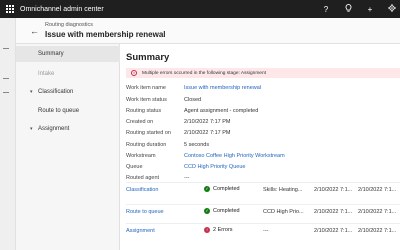 The width and height of the screenshot is (400, 250). Describe the element at coordinates (197, 144) in the screenshot. I see `field-value: 5 seconds` at that location.